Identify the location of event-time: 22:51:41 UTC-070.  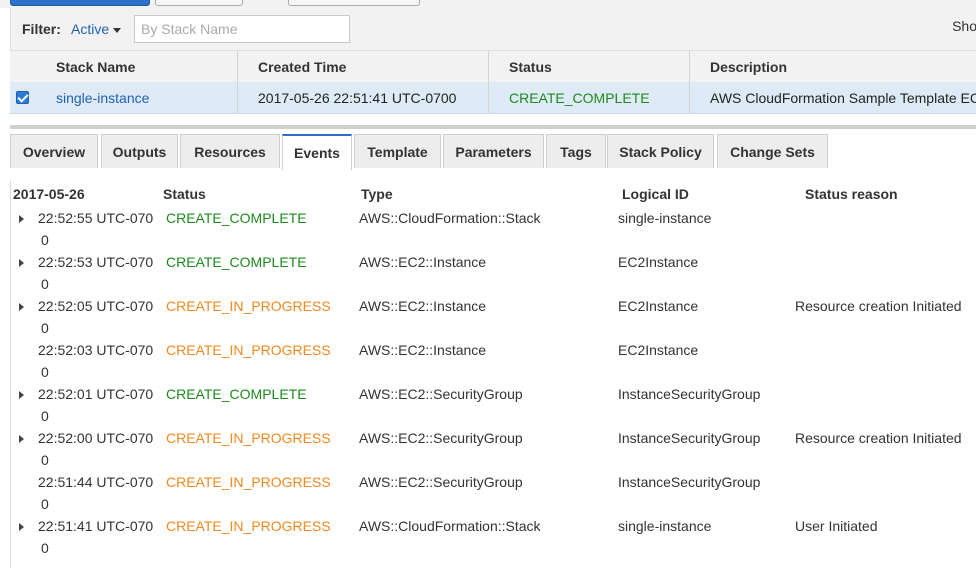
(96, 526).